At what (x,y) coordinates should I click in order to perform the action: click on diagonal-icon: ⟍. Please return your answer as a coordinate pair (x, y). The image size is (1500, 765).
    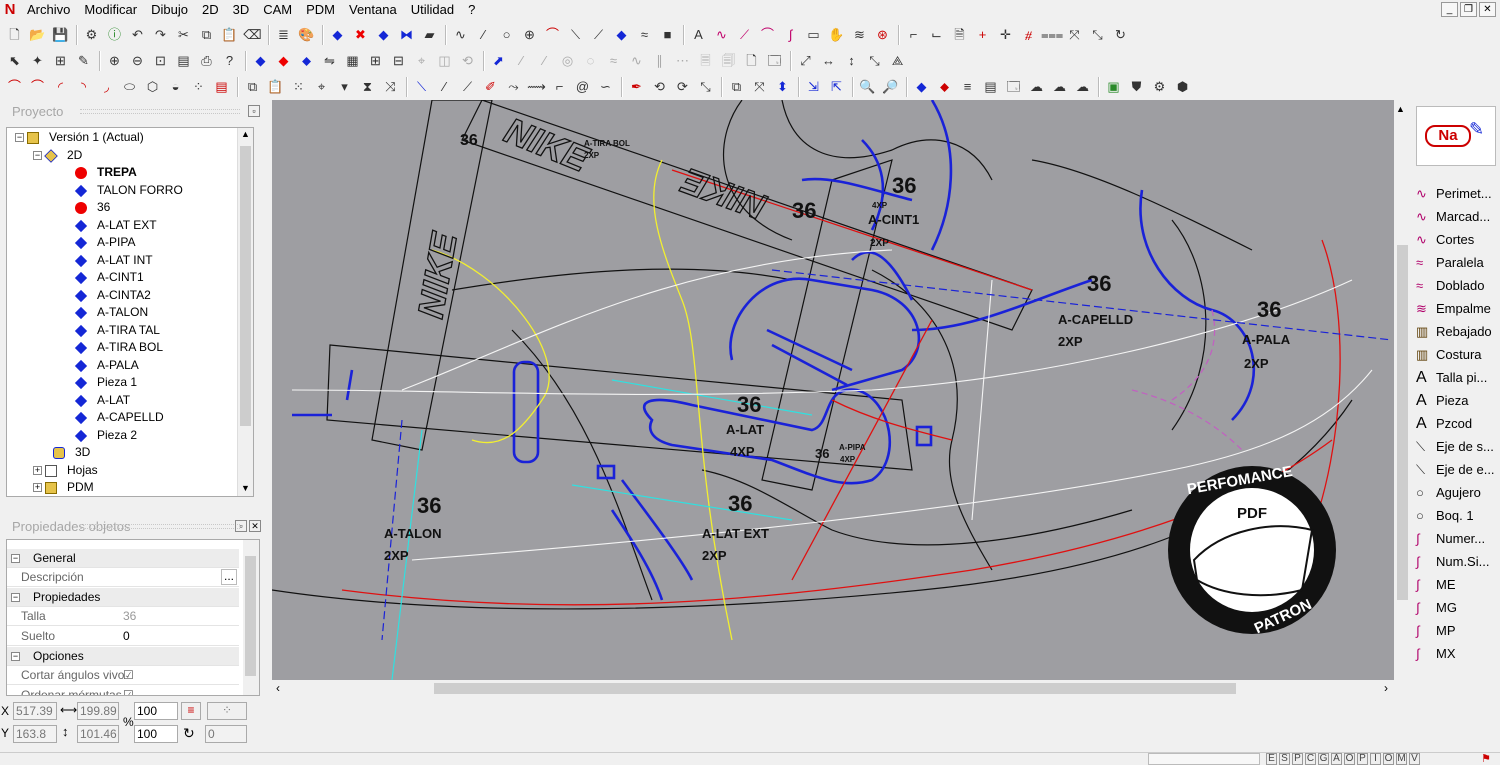
    Looking at the image, I should click on (575, 35).